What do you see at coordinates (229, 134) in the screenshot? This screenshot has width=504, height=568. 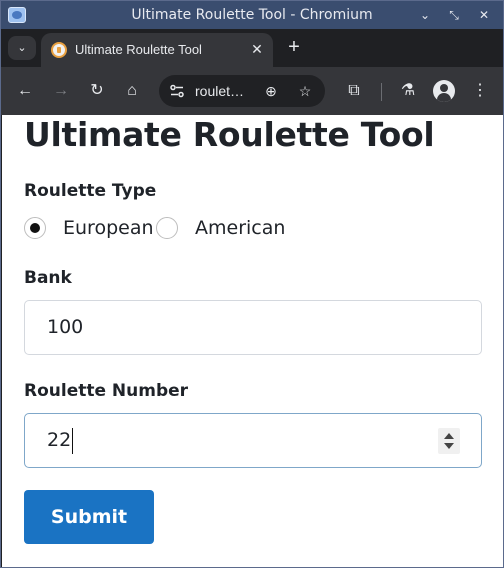 I see `page-title: Ultimate Roulette Tool` at bounding box center [229, 134].